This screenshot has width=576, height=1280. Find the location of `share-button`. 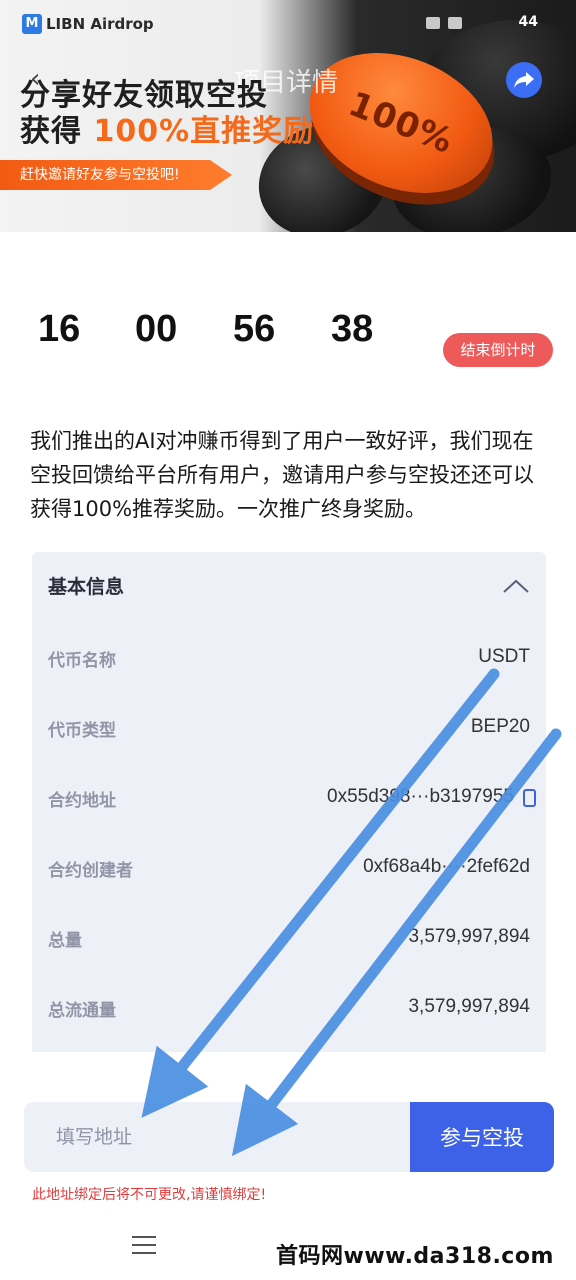

share-button is located at coordinates (524, 80).